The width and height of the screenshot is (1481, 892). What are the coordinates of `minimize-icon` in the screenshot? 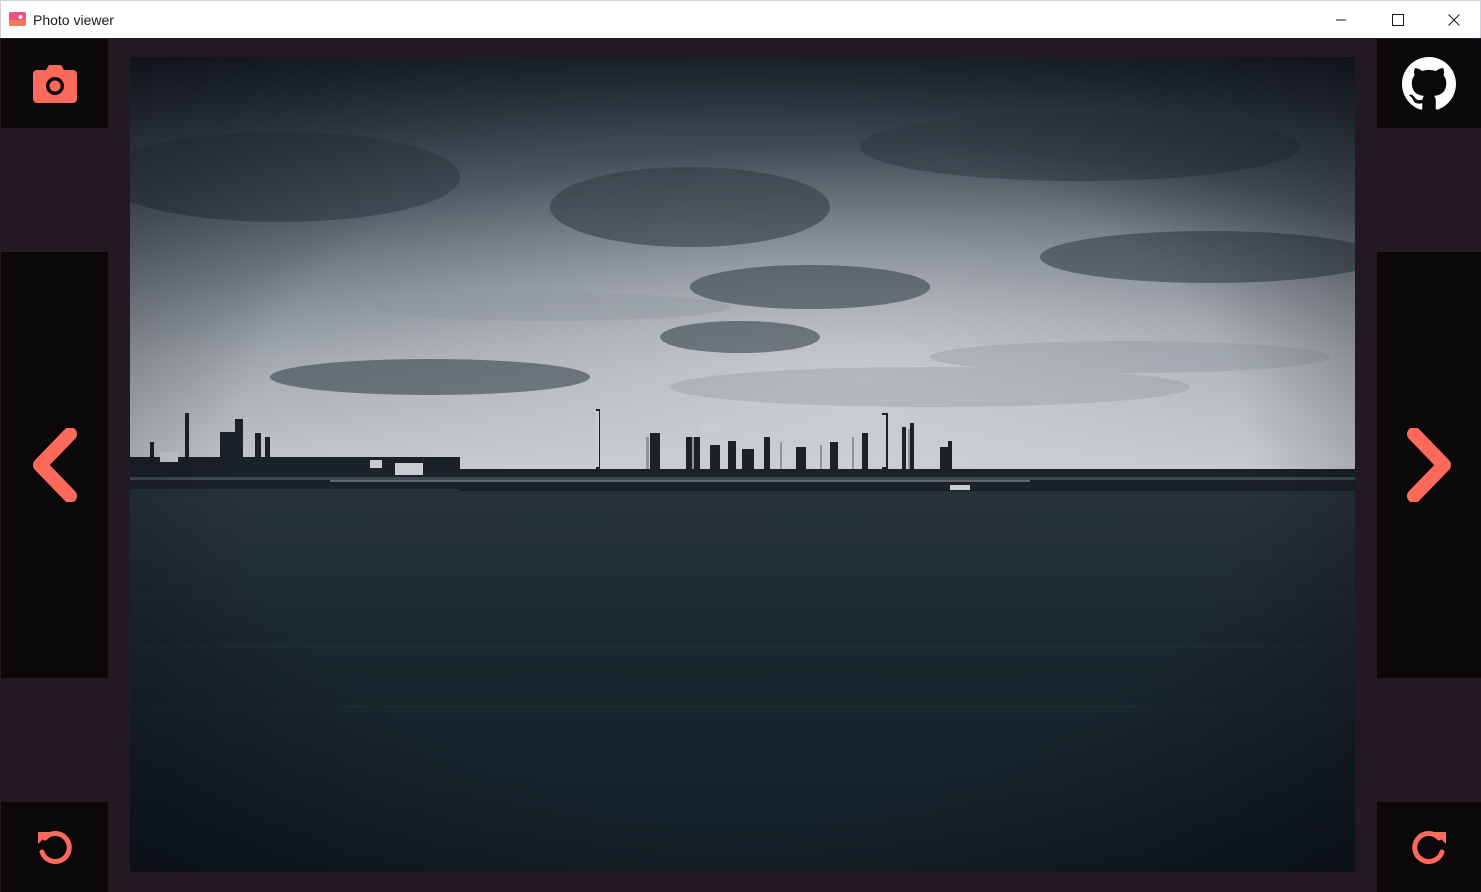 It's located at (1341, 19).